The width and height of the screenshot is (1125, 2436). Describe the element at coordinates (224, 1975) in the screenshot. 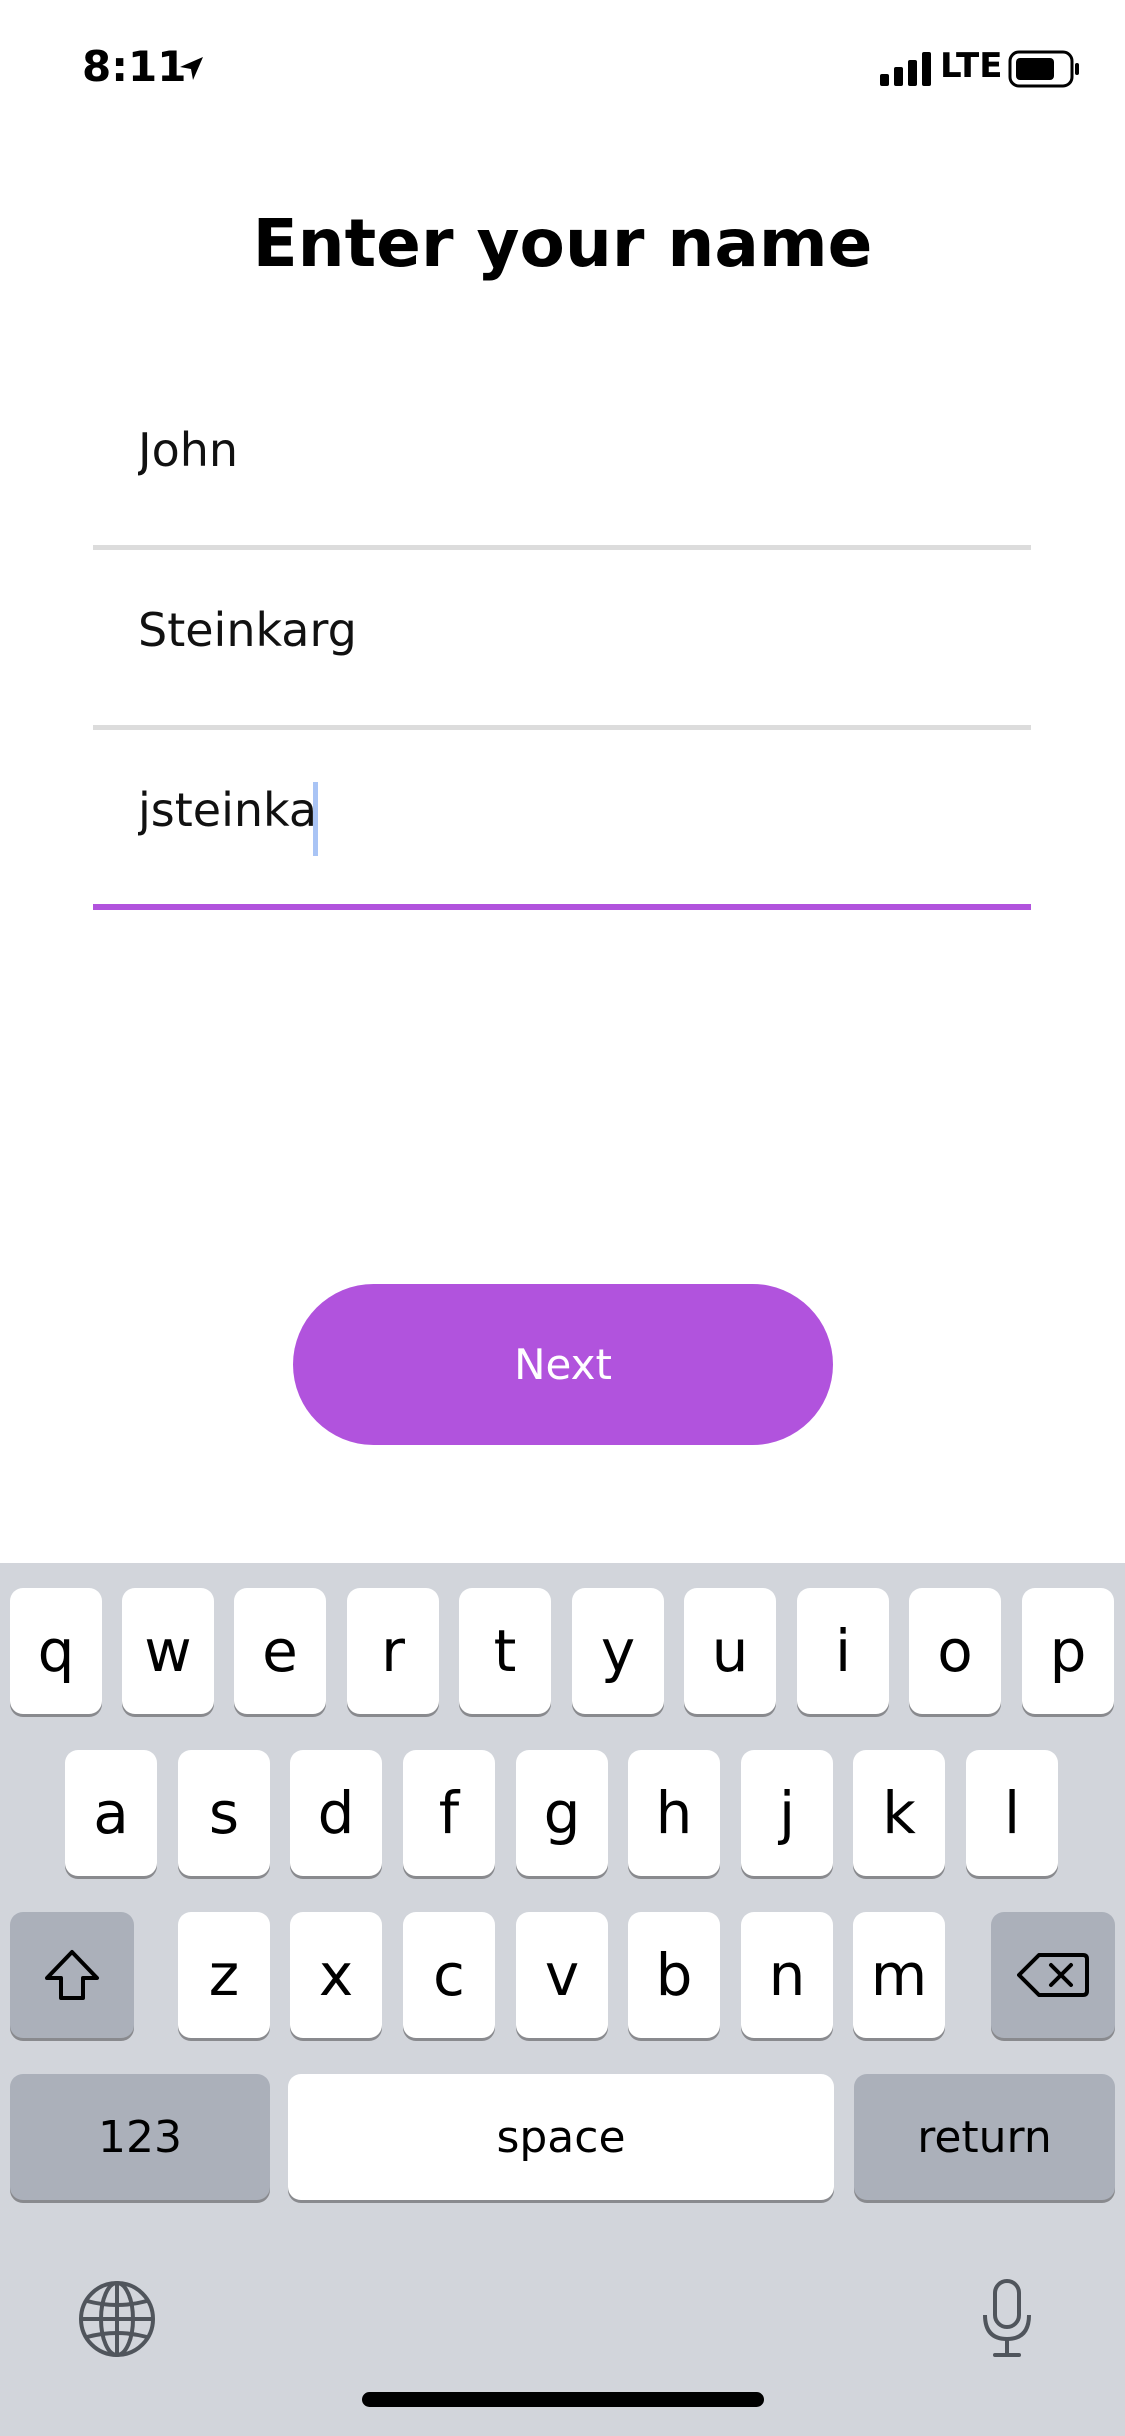

I see `key-z: z` at that location.